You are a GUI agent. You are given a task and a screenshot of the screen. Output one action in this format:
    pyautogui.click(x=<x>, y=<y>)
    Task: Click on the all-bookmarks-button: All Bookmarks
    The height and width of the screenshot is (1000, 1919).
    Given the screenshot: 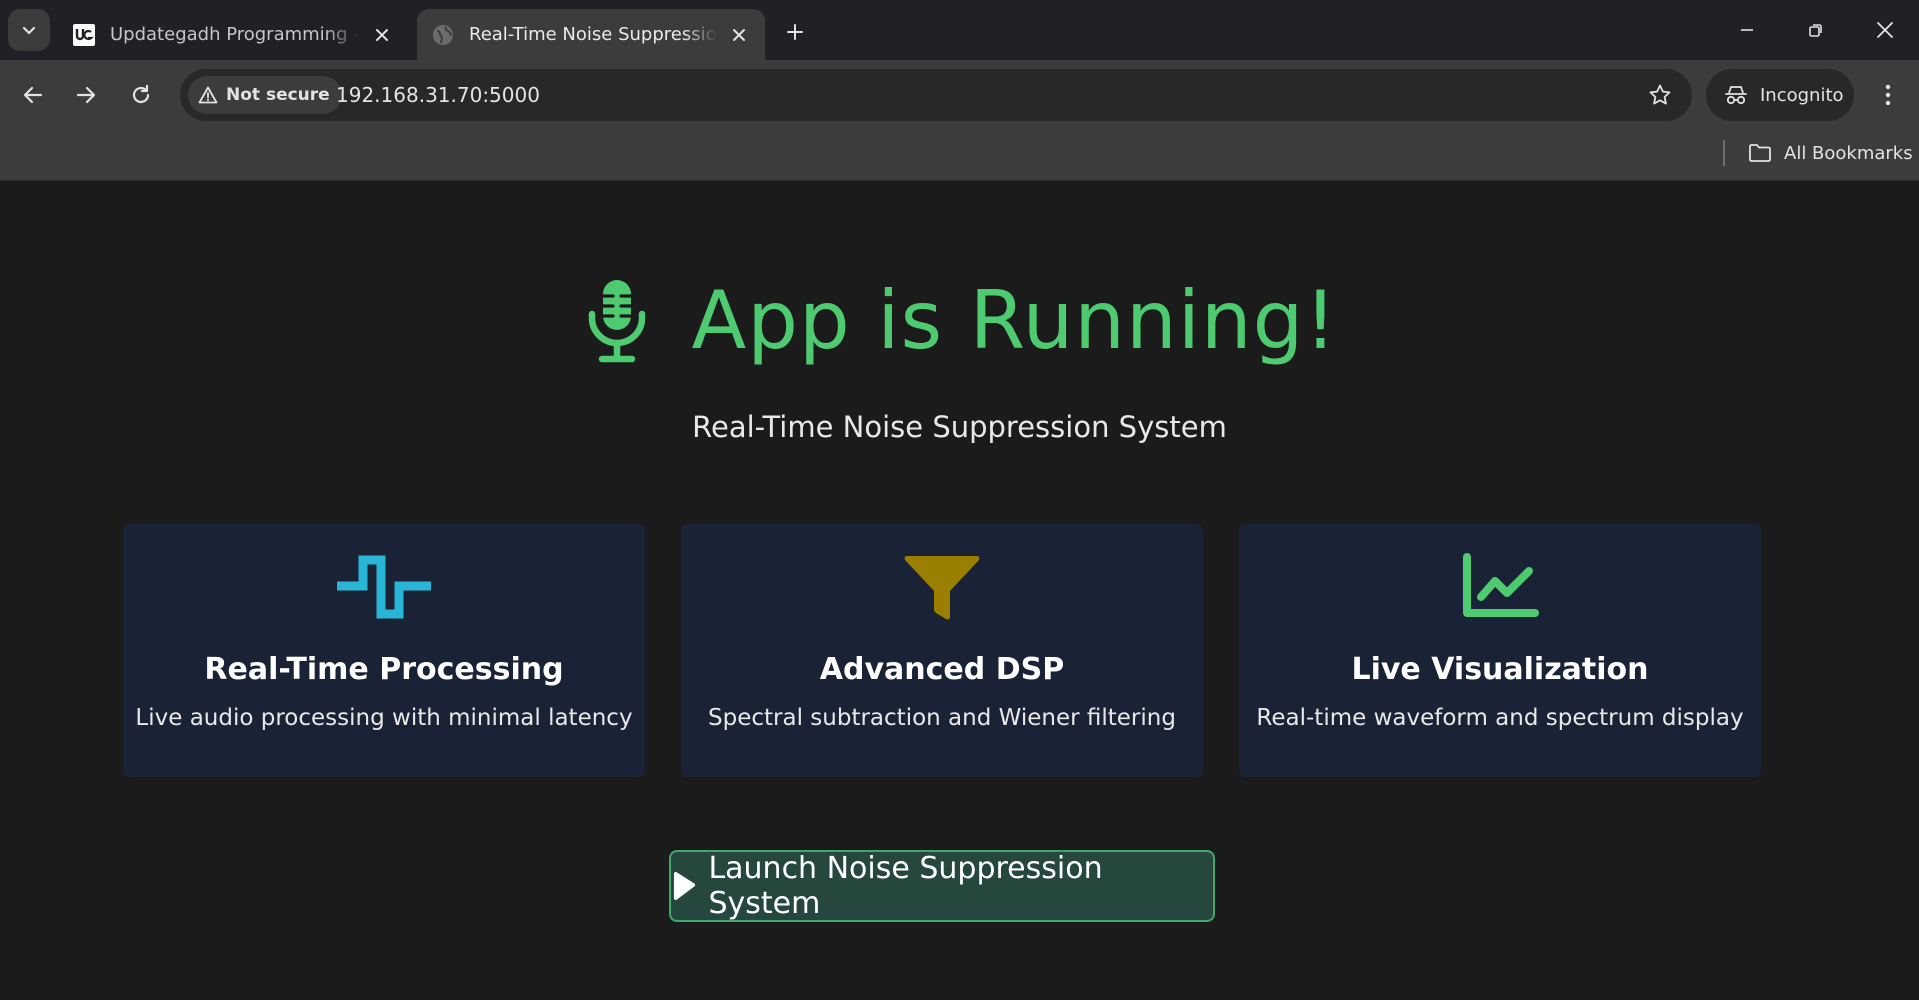 What is the action you would take?
    pyautogui.click(x=1830, y=153)
    